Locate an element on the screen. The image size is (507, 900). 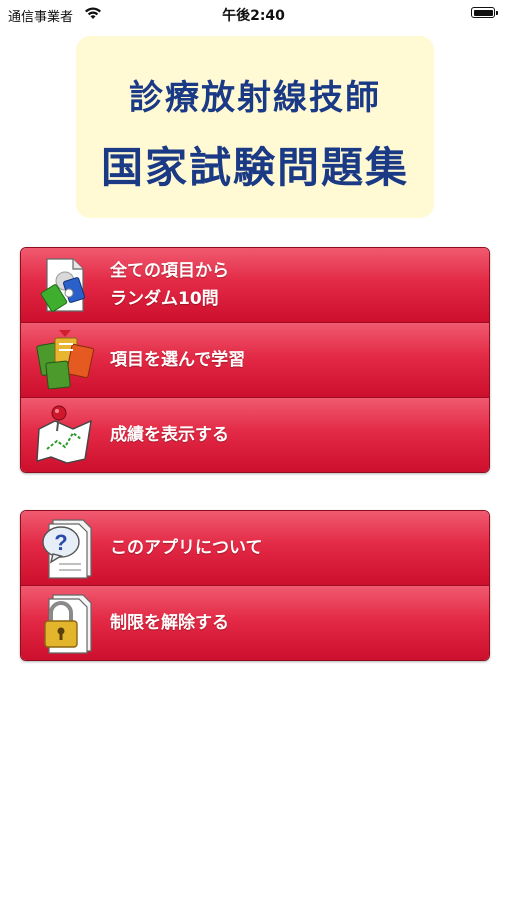
status-bar: 通信事業者 午後2:40 is located at coordinates (253, 14).